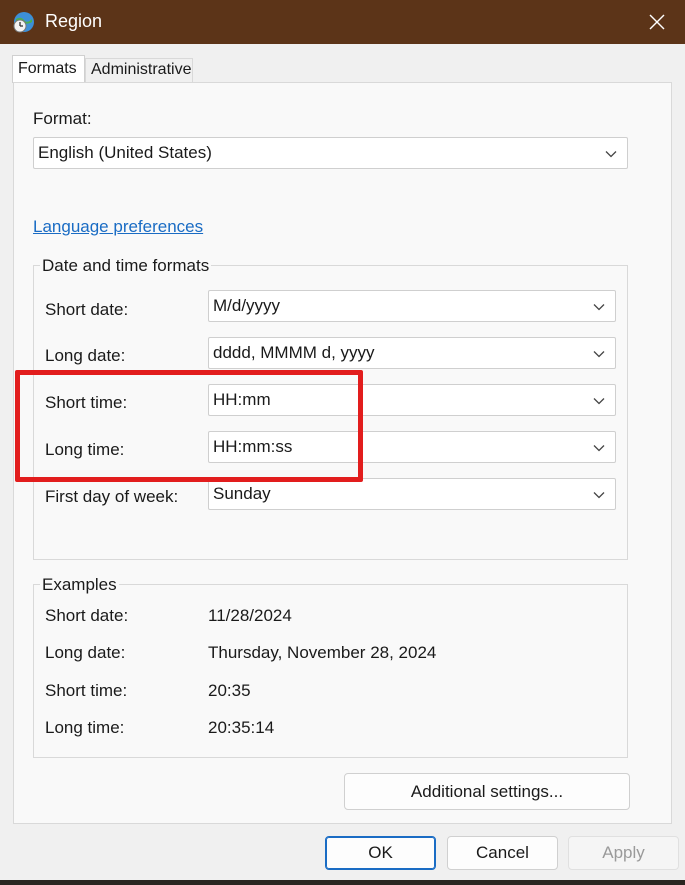  What do you see at coordinates (342, 22) in the screenshot?
I see `title-bar: Region` at bounding box center [342, 22].